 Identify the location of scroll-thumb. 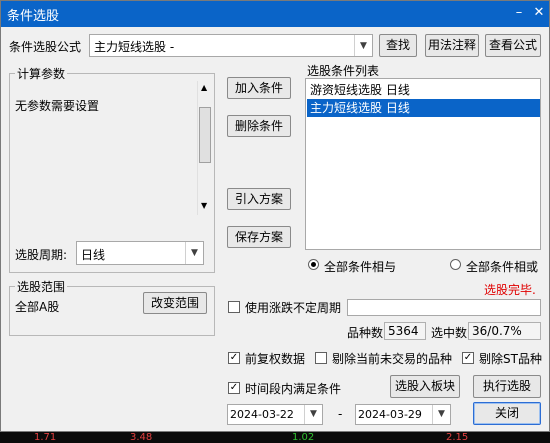
(205, 135).